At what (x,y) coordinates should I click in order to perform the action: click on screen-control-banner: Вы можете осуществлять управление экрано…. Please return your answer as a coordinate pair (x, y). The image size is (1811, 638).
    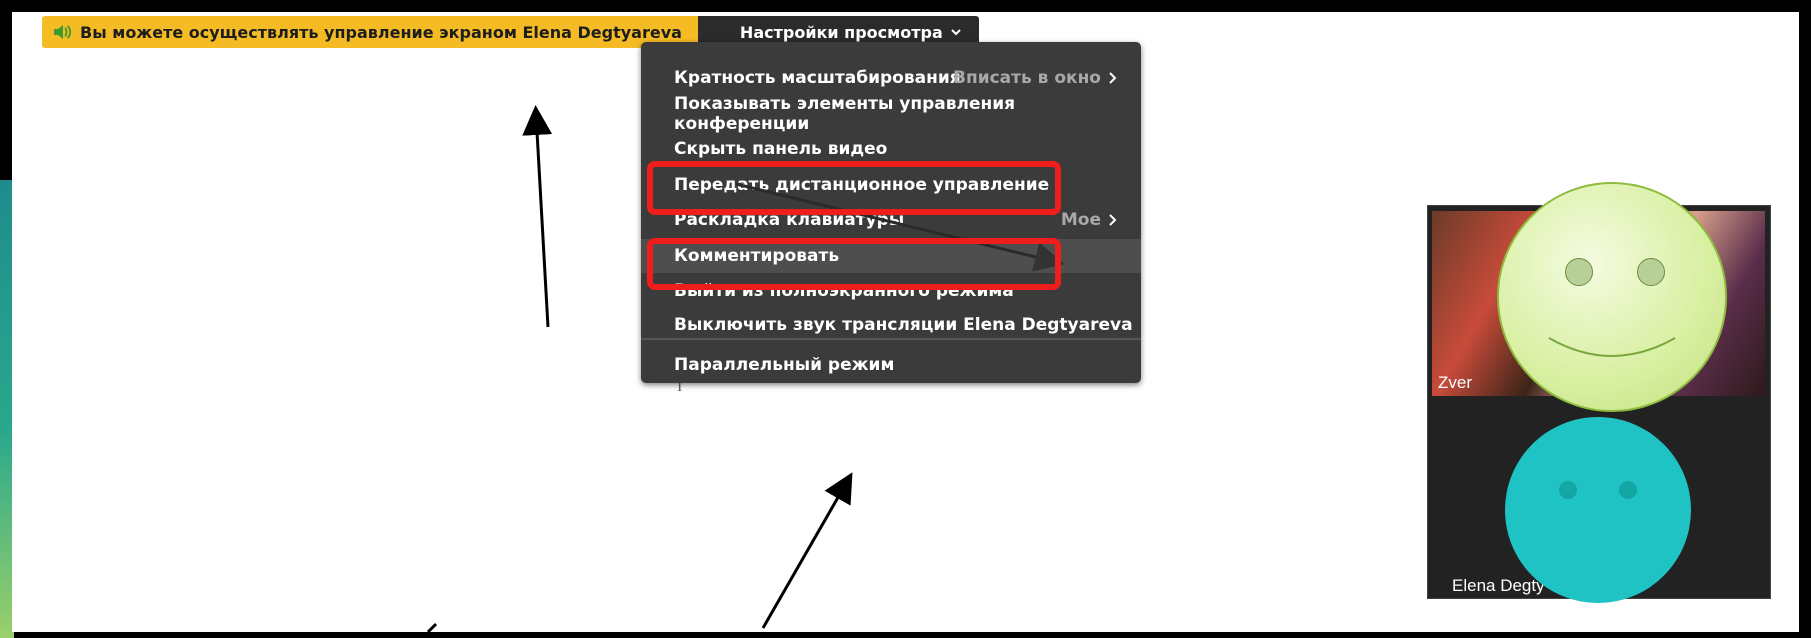
    Looking at the image, I should click on (370, 32).